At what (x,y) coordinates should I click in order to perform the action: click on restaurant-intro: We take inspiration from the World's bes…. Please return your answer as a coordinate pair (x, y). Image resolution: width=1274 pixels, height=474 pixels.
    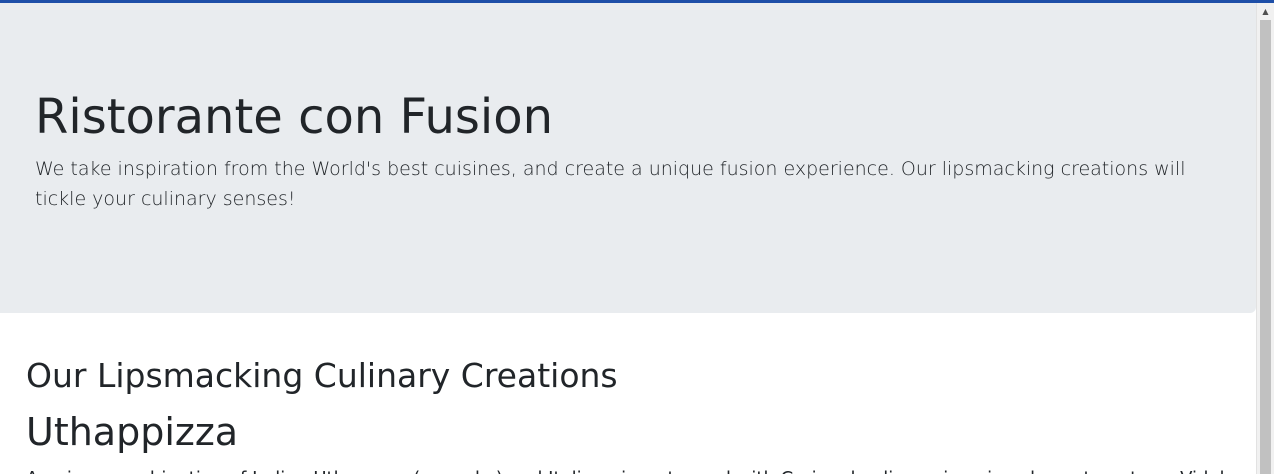
    Looking at the image, I should click on (610, 184).